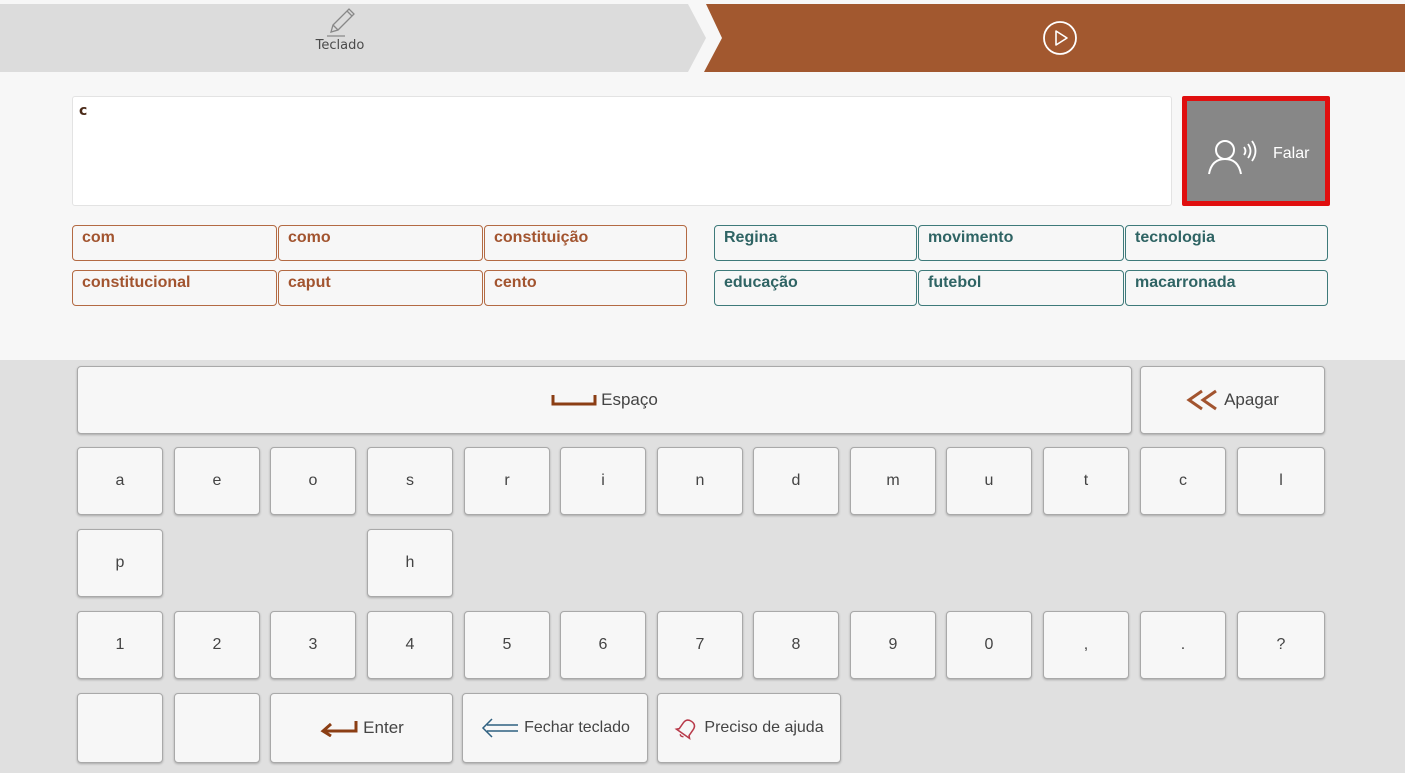  Describe the element at coordinates (313, 645) in the screenshot. I see `number-key: 3` at that location.